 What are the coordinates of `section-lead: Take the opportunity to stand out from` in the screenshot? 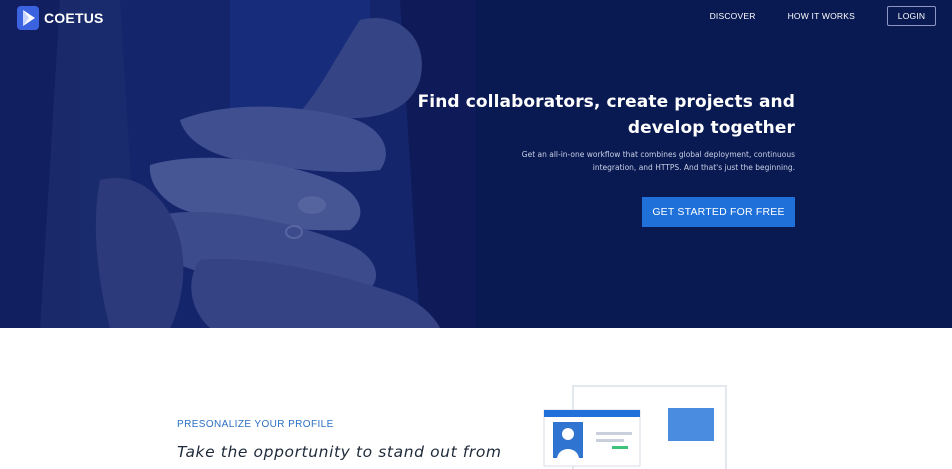 It's located at (339, 452).